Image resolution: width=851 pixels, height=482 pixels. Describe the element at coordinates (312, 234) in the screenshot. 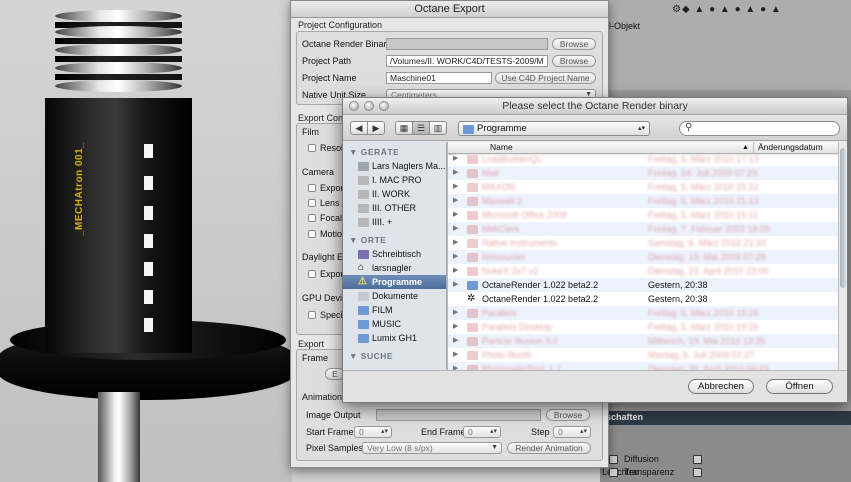

I see `motion-checkbox` at that location.